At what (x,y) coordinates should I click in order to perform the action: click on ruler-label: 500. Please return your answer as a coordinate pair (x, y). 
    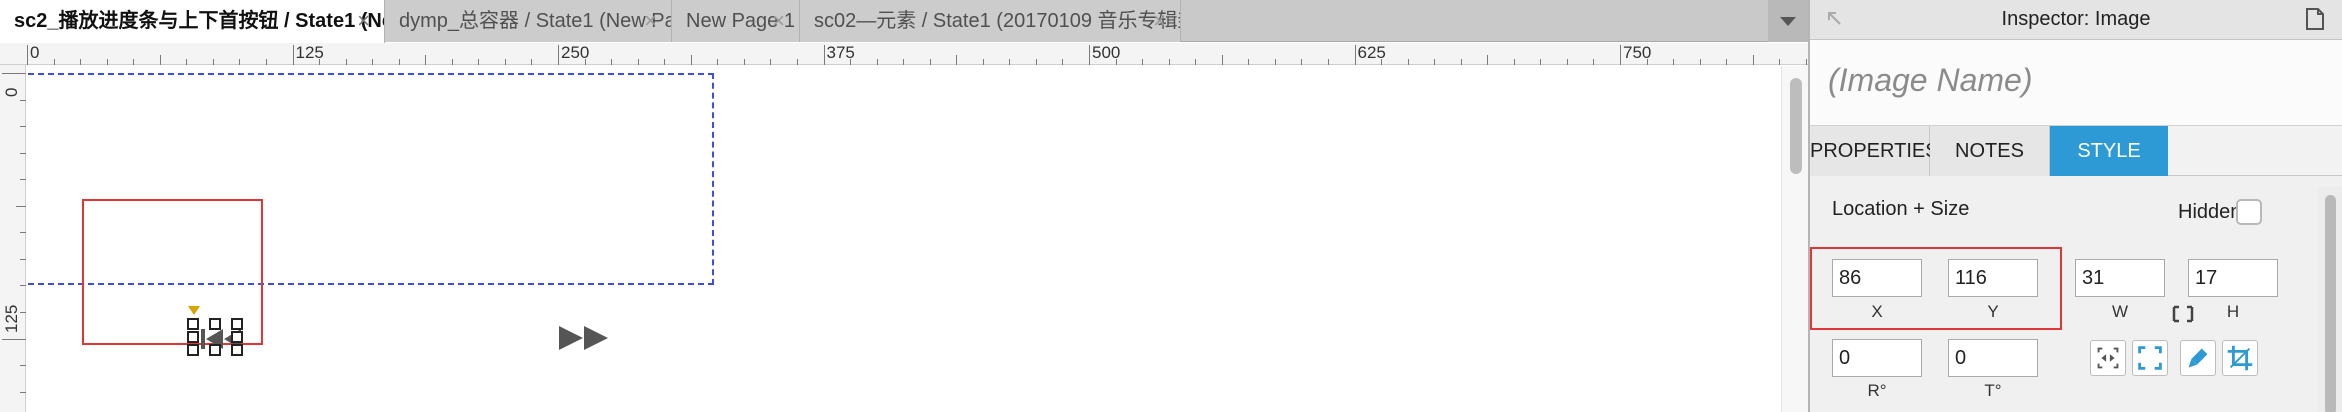
    Looking at the image, I should click on (1106, 52).